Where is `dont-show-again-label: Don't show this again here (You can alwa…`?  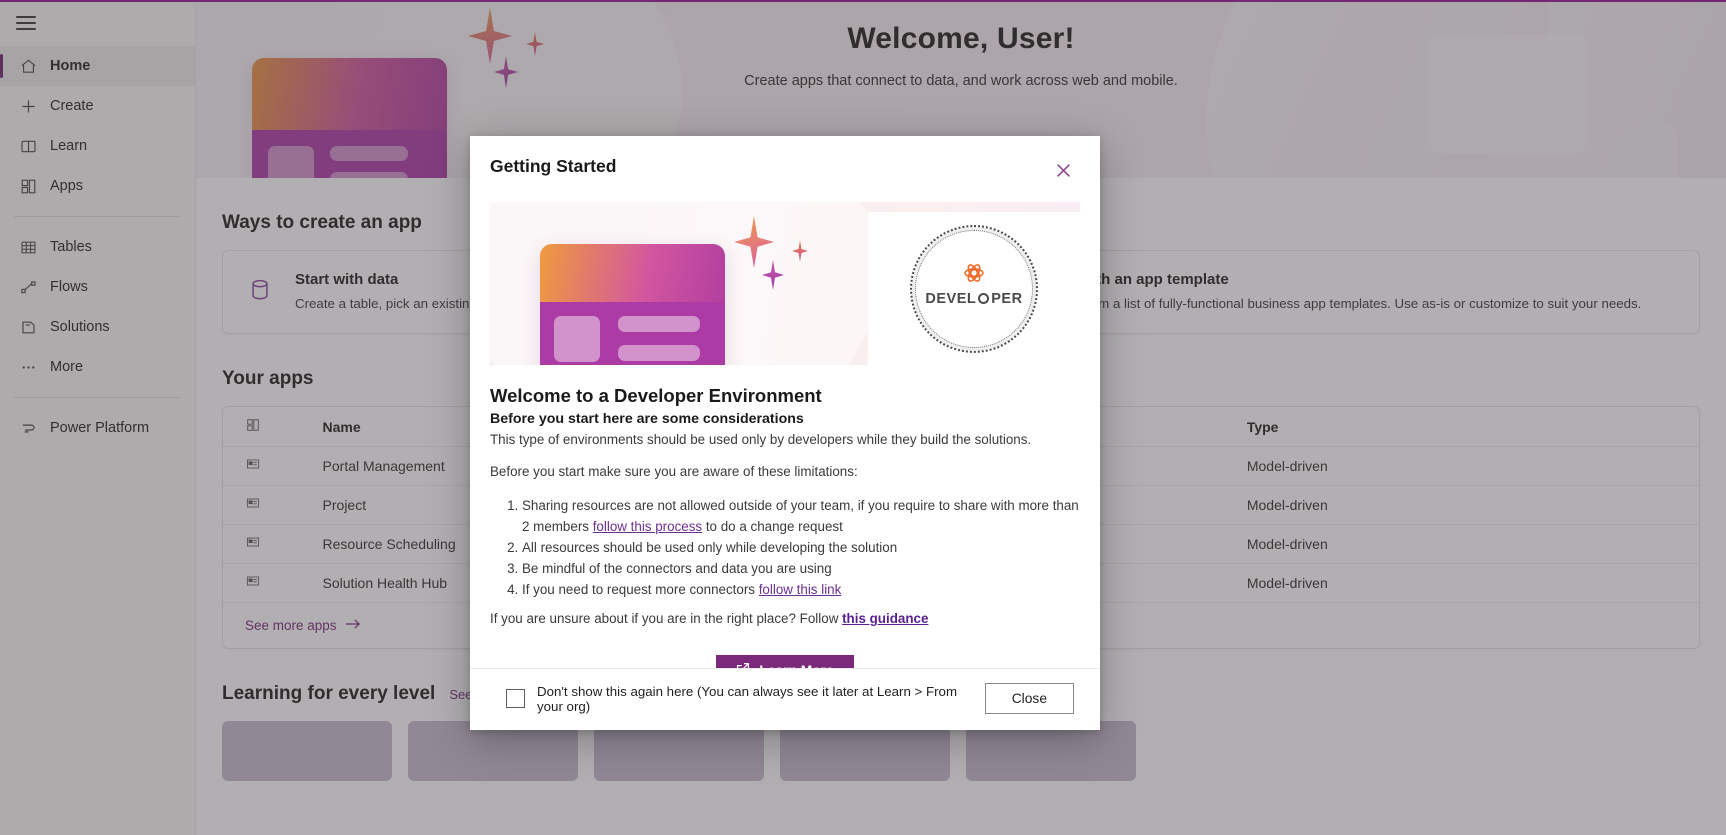
dont-show-again-label: Don't show this again here (You can alwa… is located at coordinates (747, 698).